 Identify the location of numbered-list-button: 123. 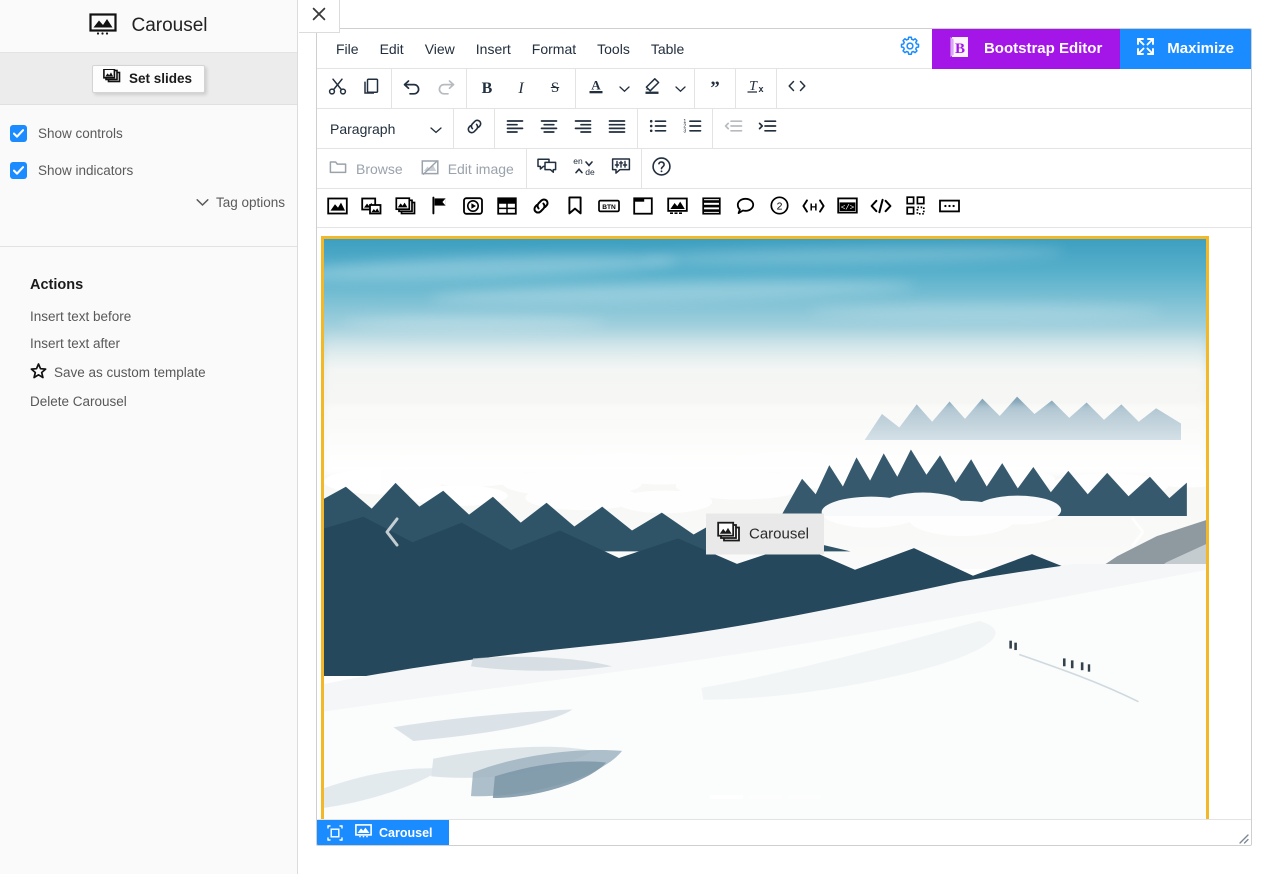
(692, 129).